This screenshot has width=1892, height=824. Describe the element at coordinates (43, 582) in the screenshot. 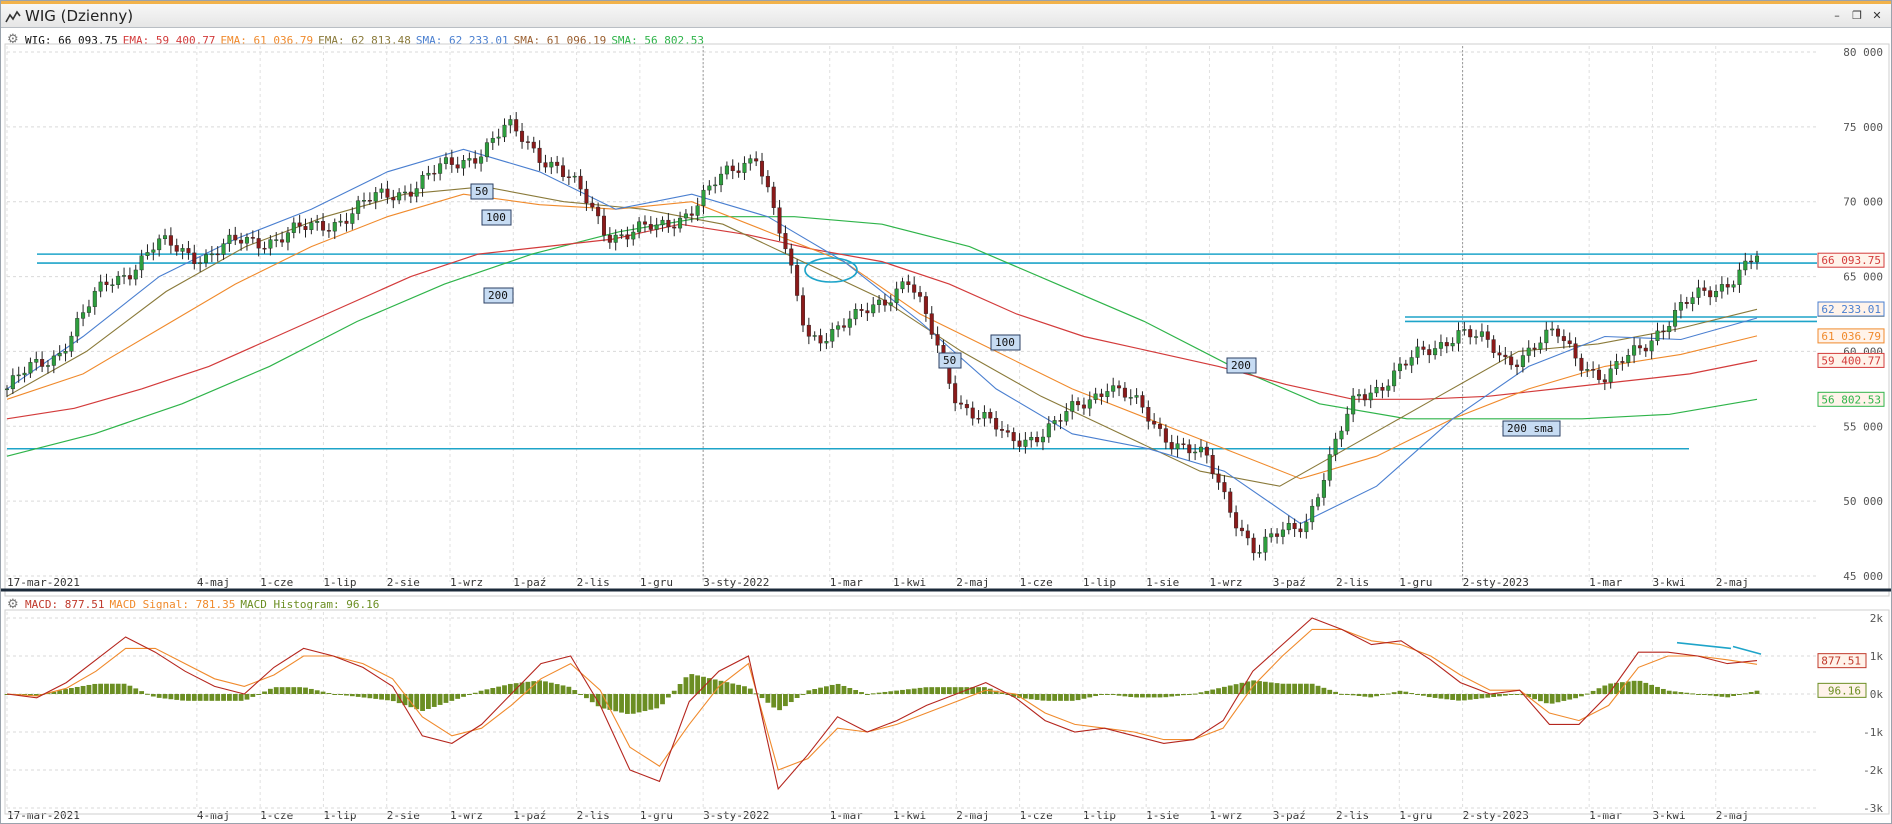

I see `main-x-tick-label: 17-mar-2021` at that location.